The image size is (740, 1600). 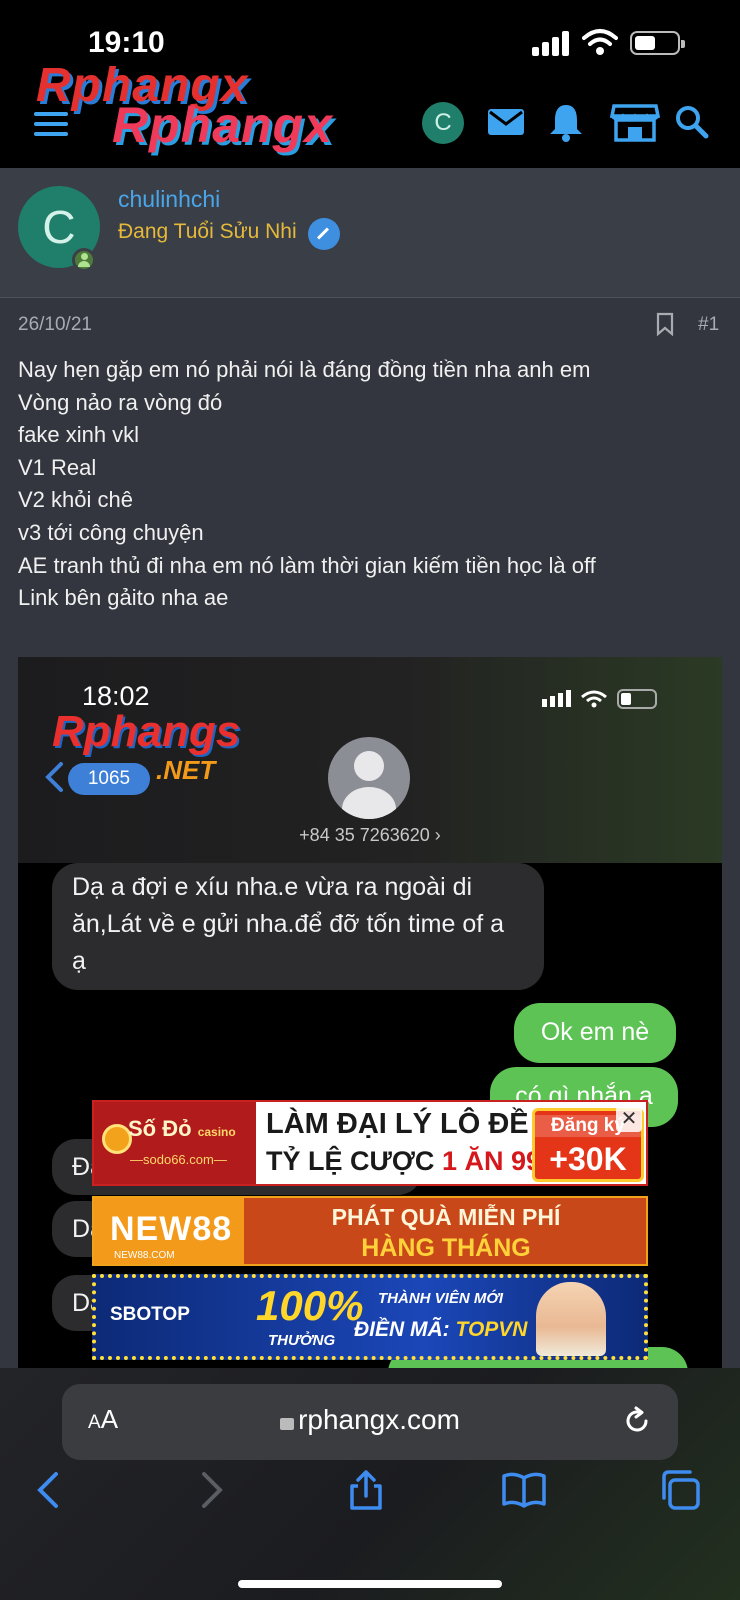 What do you see at coordinates (370, 1584) in the screenshot?
I see `home-indicator` at bounding box center [370, 1584].